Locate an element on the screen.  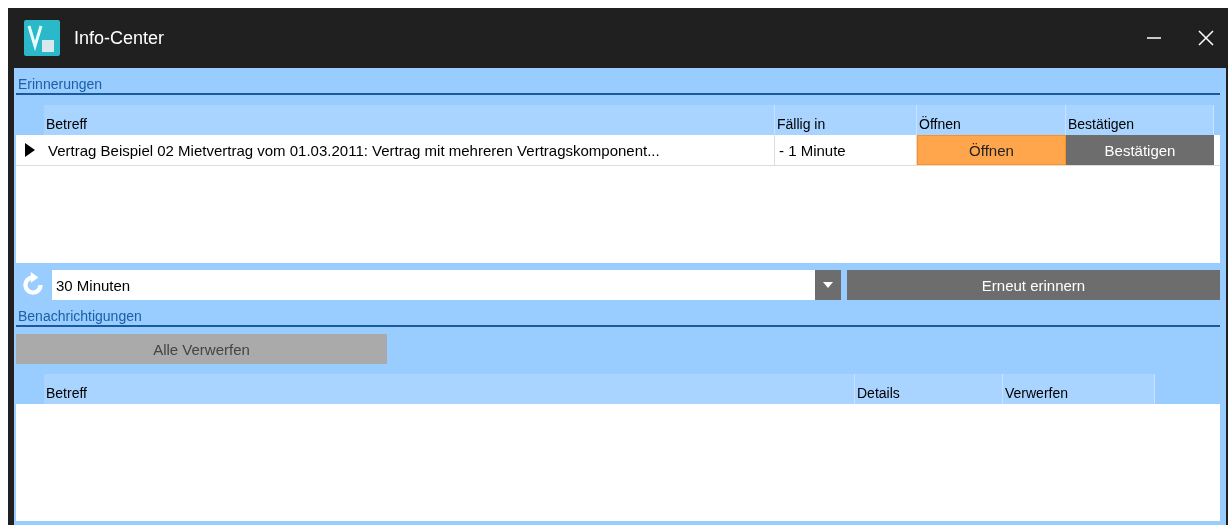
remind-again-button: Erneut erinnern is located at coordinates (1033, 285).